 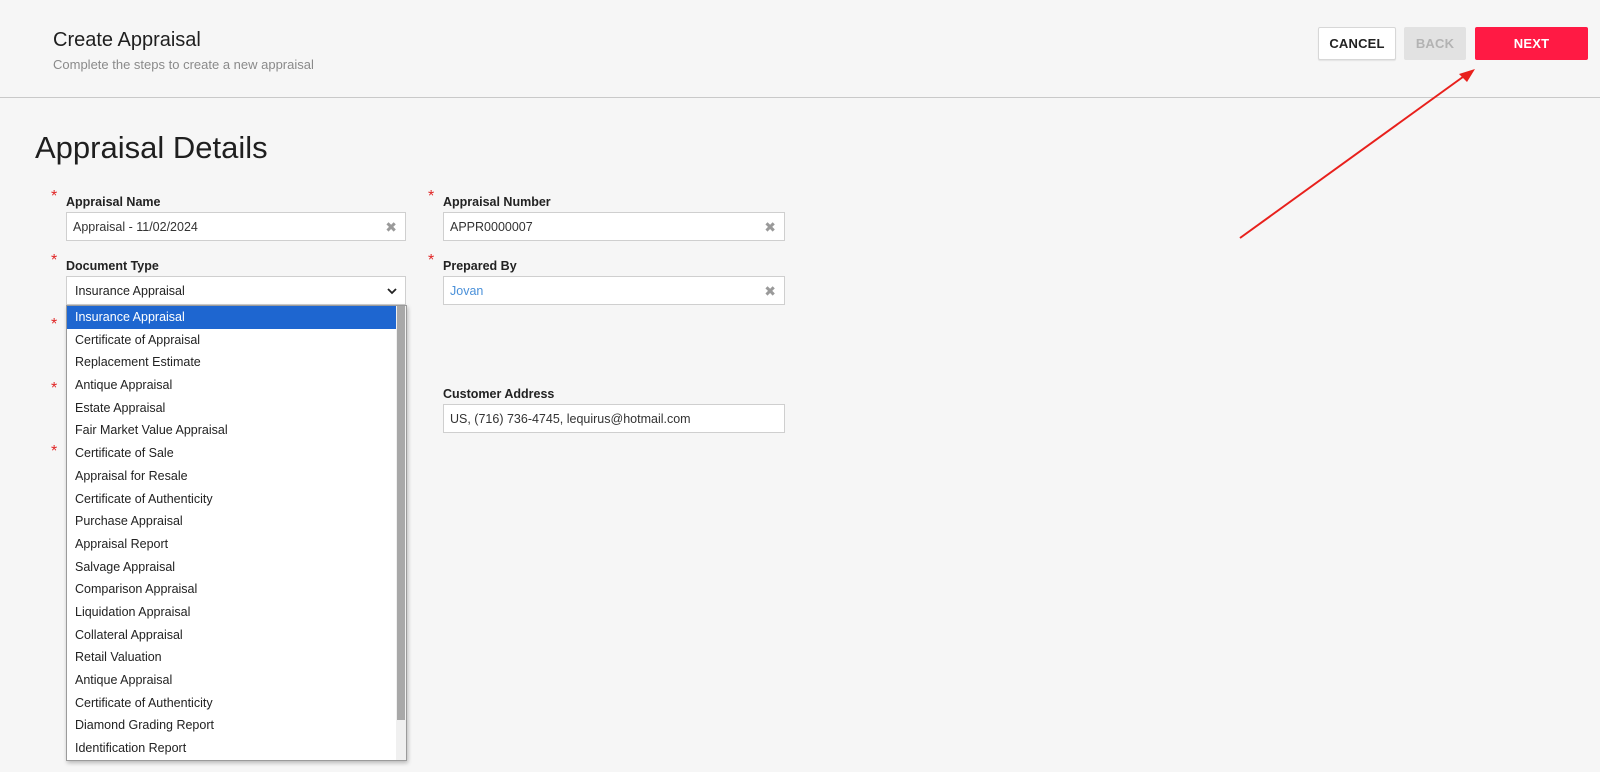 I want to click on customer-address-input: US, (716) 736-4745, lequirus@hotmail.com, so click(x=614, y=418).